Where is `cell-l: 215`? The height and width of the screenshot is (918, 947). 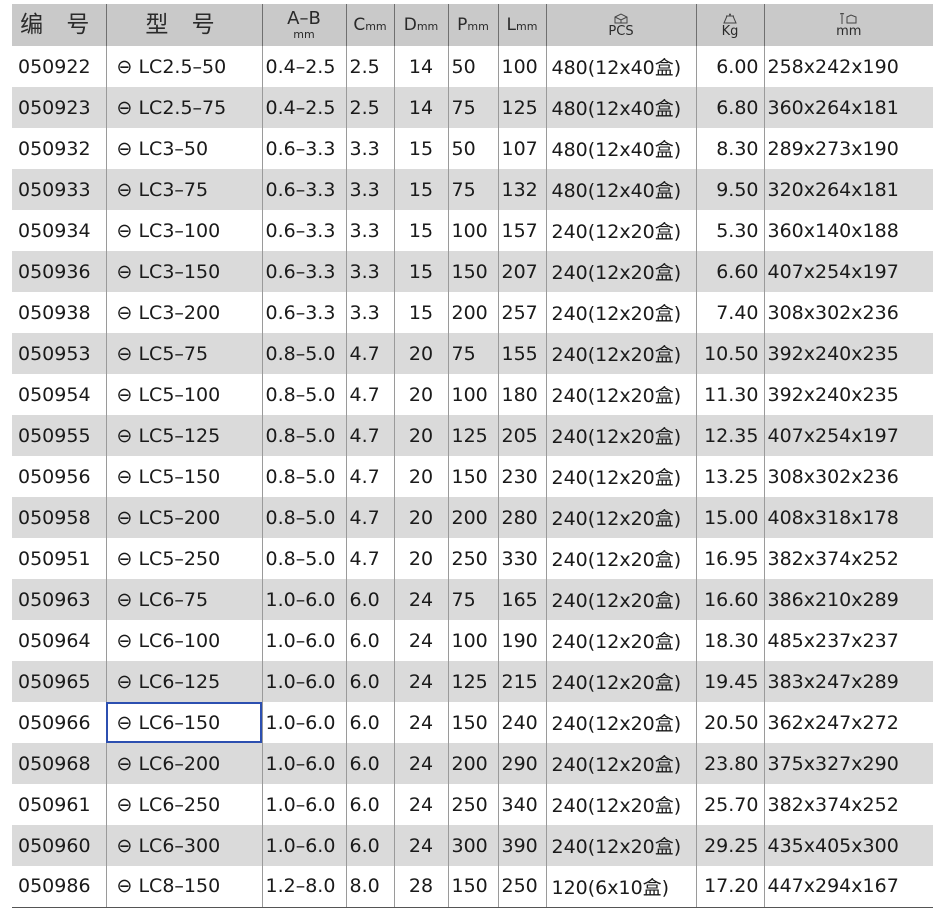 cell-l: 215 is located at coordinates (521, 681).